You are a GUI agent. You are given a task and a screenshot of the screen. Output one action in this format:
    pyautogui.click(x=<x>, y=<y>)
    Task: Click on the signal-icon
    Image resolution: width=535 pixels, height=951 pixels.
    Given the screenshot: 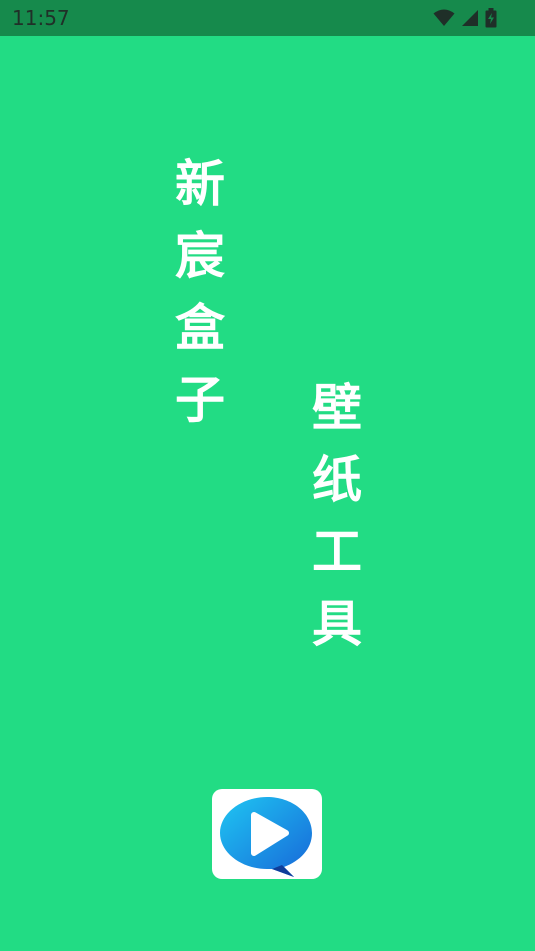 What is the action you would take?
    pyautogui.click(x=470, y=18)
    